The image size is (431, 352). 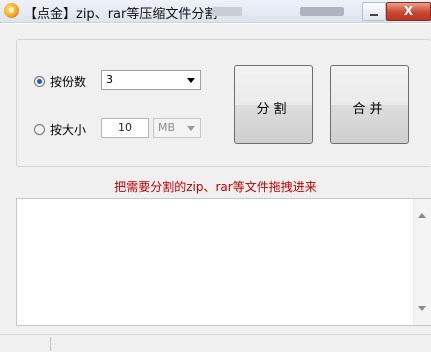 I want to click on count-select: 3, so click(x=151, y=80).